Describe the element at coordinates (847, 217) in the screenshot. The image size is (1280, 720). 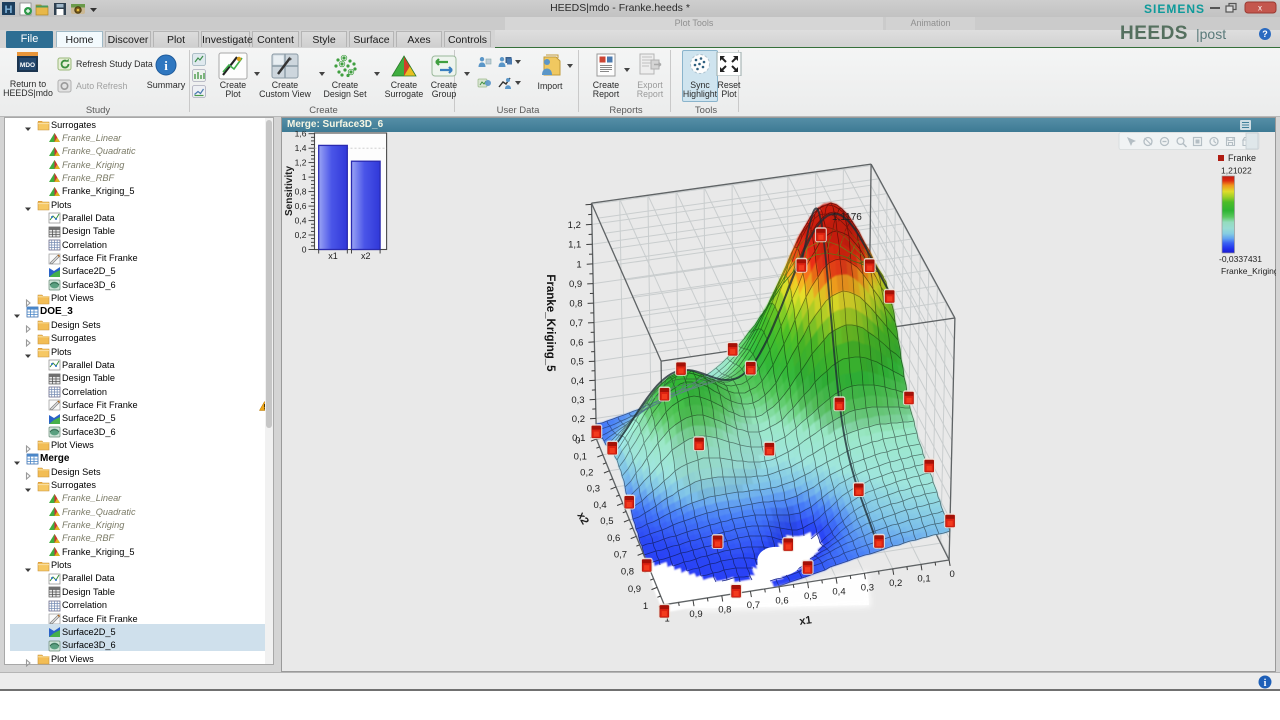
I see `svg-text: 1,1176` at that location.